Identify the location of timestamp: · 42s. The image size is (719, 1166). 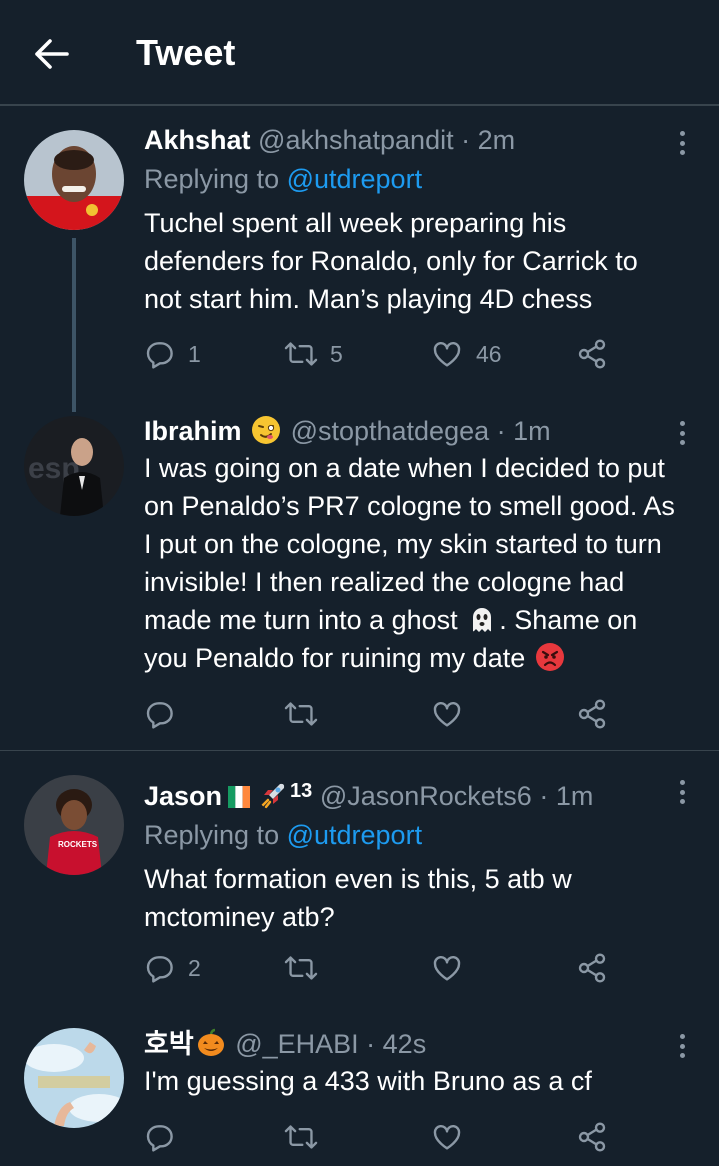
(396, 1044).